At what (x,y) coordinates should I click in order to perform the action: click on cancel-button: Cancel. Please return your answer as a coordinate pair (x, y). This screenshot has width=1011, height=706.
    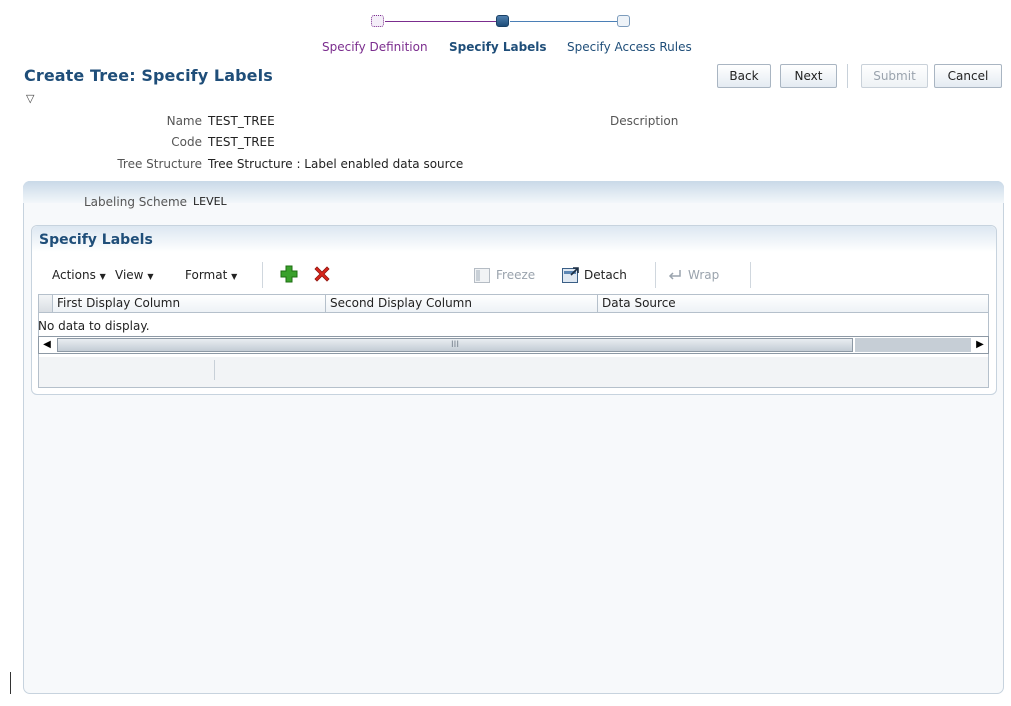
    Looking at the image, I should click on (968, 76).